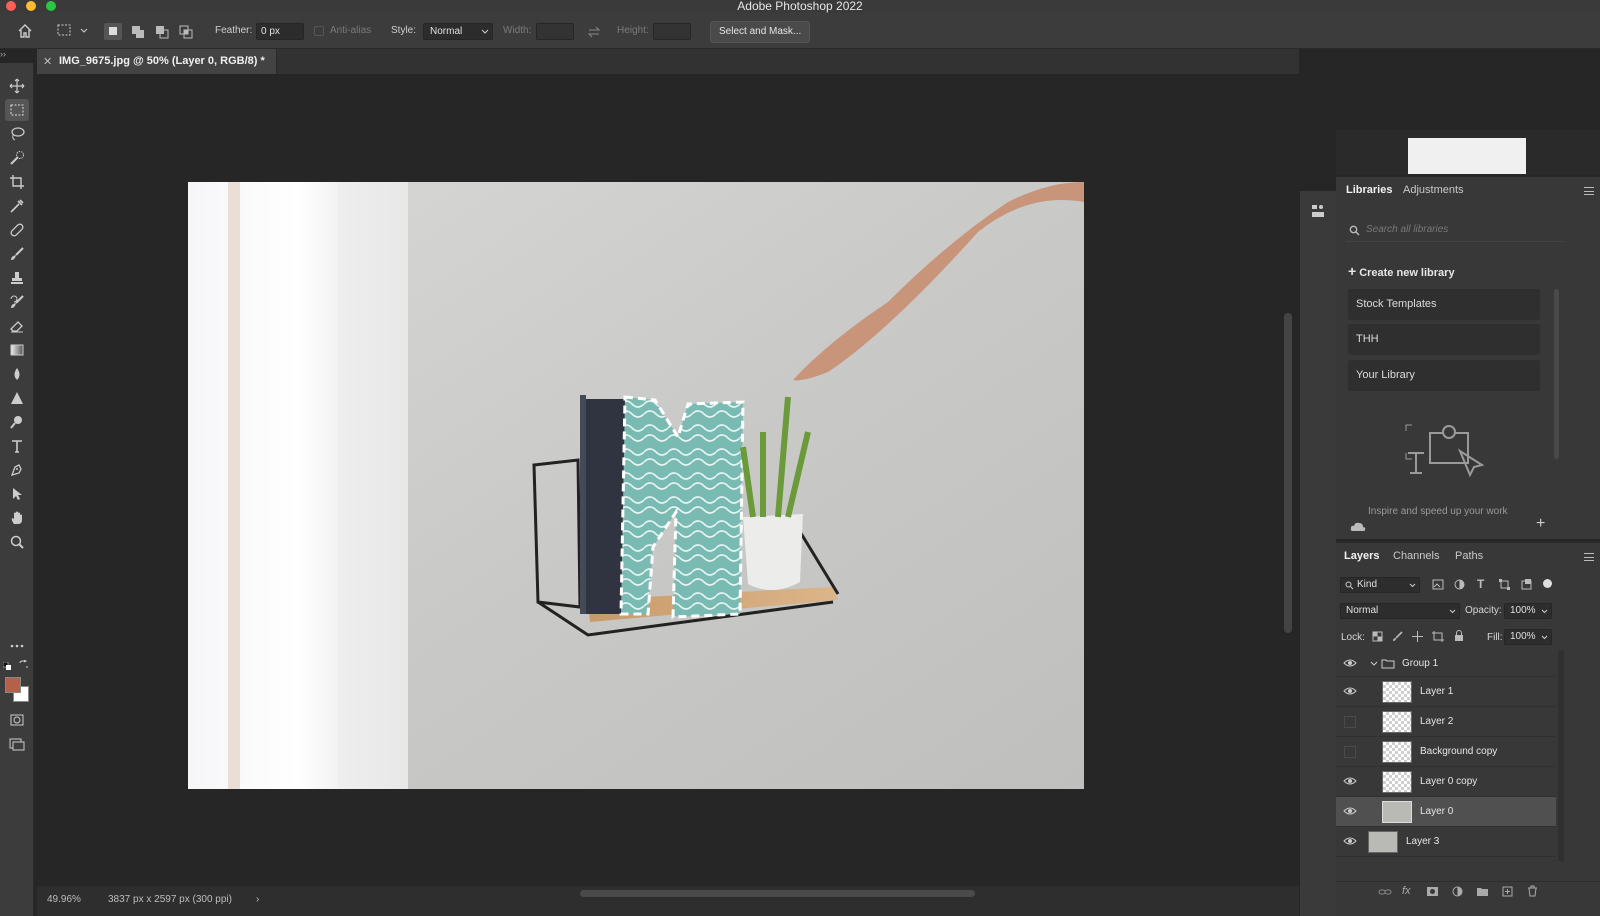 The height and width of the screenshot is (916, 1600). Describe the element at coordinates (1438, 636) in the screenshot. I see `lock-artboard-icon` at that location.